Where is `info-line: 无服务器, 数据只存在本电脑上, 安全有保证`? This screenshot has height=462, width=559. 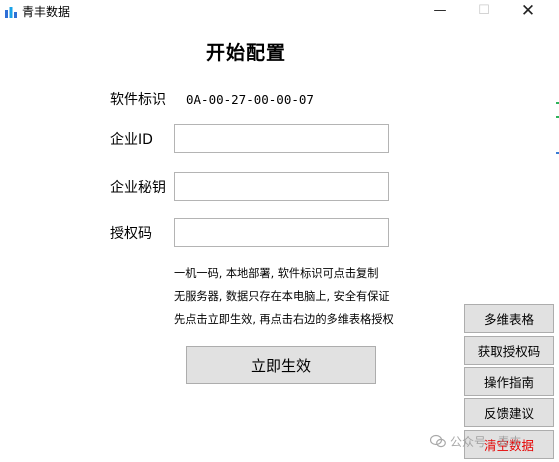 info-line: 无服务器, 数据只存在本电脑上, 安全有保证 is located at coordinates (282, 296).